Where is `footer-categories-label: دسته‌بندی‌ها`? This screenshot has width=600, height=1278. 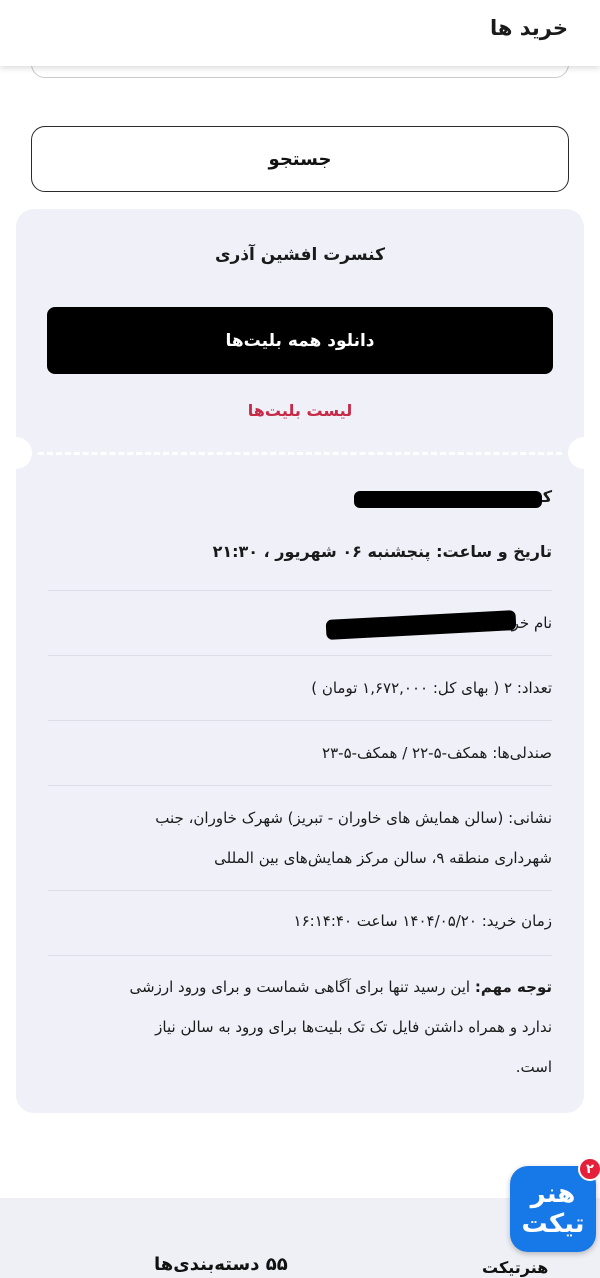
footer-categories-label: دسته‌بندی‌ها is located at coordinates (207, 1264).